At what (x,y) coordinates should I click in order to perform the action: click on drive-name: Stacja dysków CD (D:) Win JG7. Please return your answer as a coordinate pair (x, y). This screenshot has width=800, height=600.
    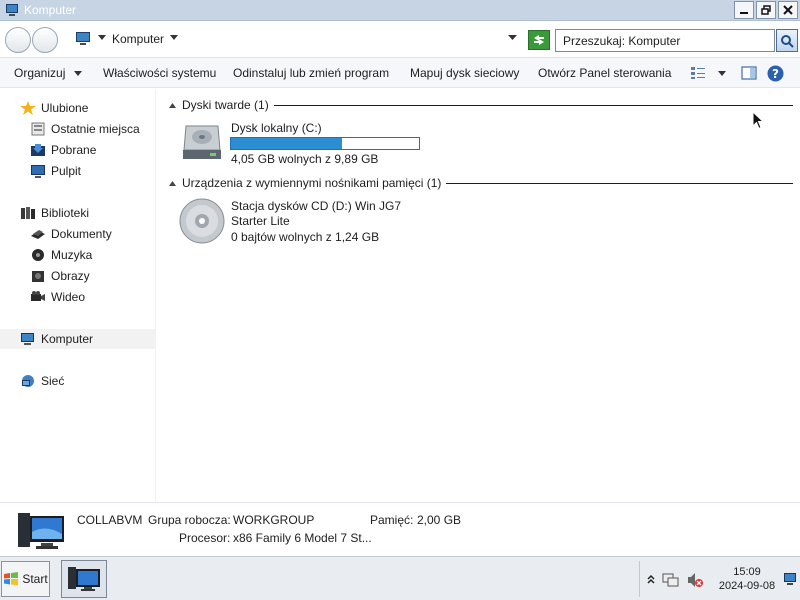
    Looking at the image, I should click on (316, 206).